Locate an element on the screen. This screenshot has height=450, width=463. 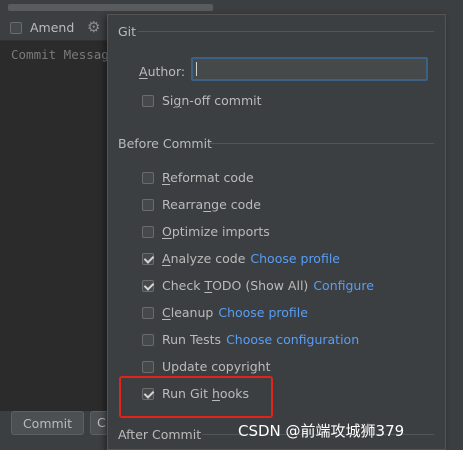
reformat-label: Reformat code is located at coordinates (208, 177).